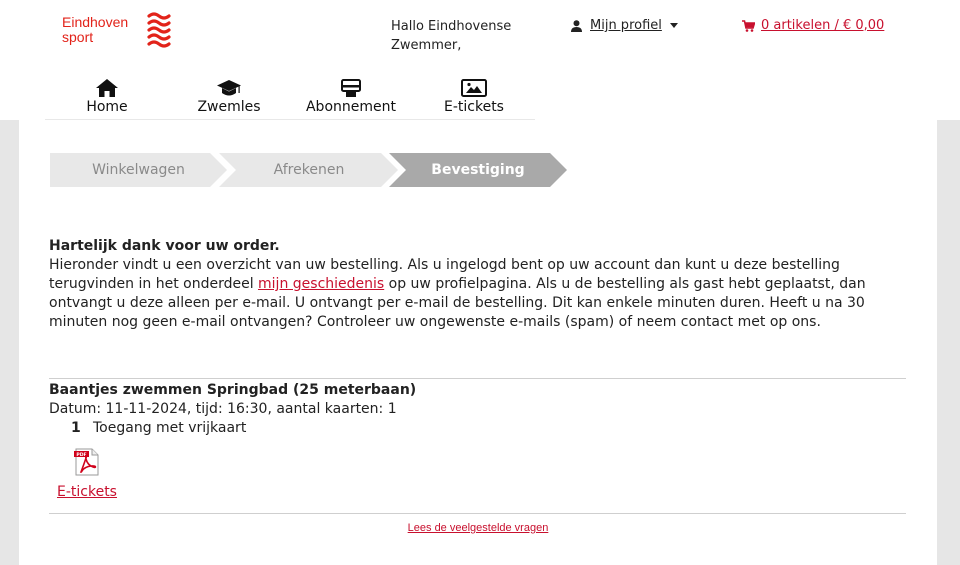 The image size is (960, 565). I want to click on order-line-description: Toegang met vrijkaart, so click(170, 428).